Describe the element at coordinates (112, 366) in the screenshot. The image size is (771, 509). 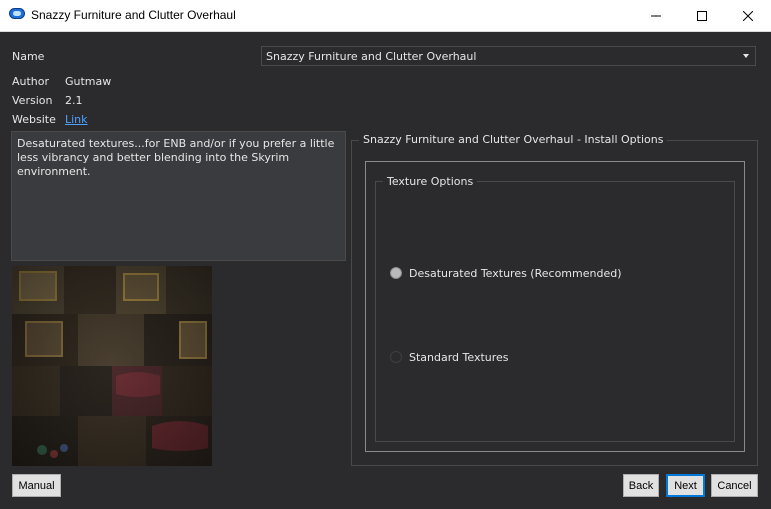
I see `preview-image` at that location.